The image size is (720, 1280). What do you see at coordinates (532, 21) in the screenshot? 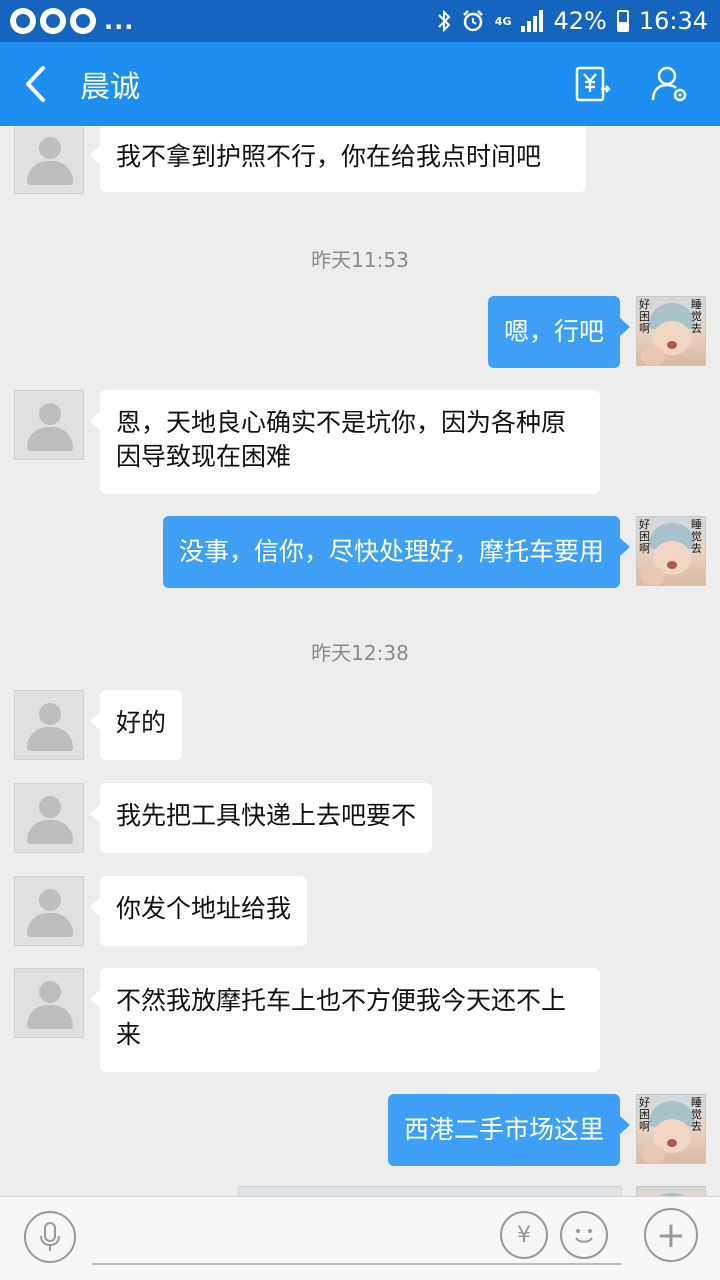
I see `signal-icon` at bounding box center [532, 21].